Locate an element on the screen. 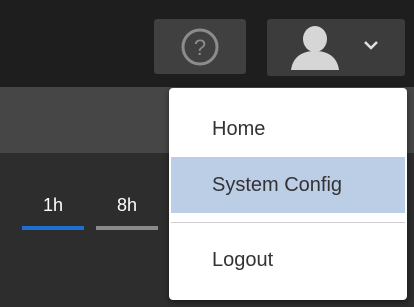  time-range-tab-label: 8h is located at coordinates (127, 205).